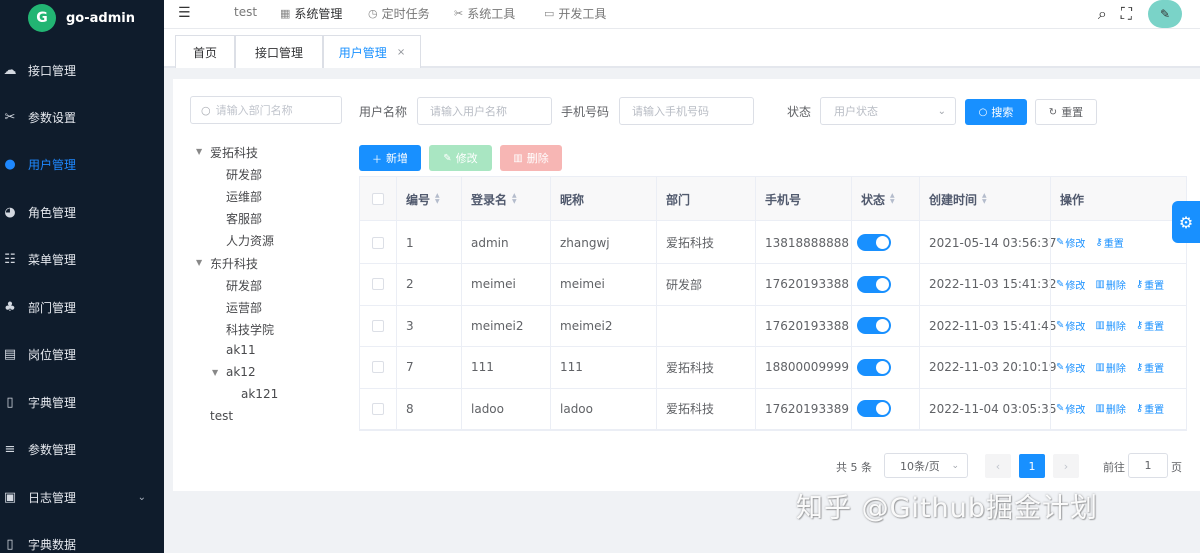  I want to click on page-size-select: 10条/页 ⌄, so click(926, 465).